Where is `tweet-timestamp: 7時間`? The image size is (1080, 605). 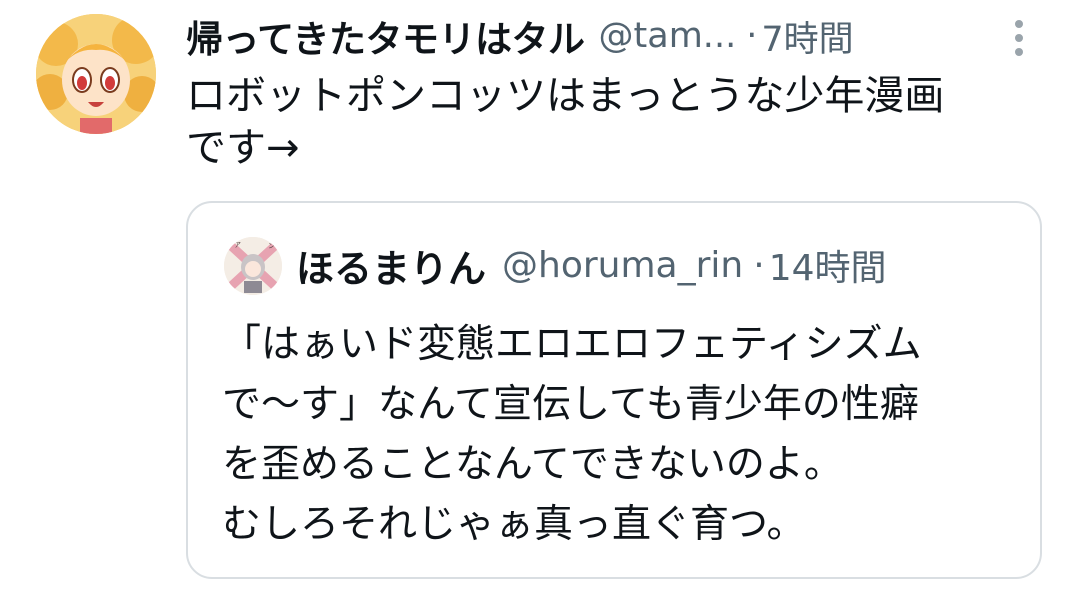
tweet-timestamp: 7時間 is located at coordinates (807, 36).